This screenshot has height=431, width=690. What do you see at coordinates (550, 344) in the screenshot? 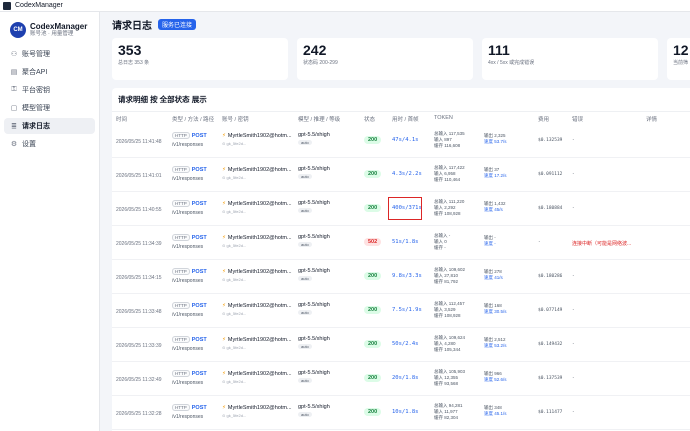
I see `cost-value: $0.149432` at bounding box center [550, 344].